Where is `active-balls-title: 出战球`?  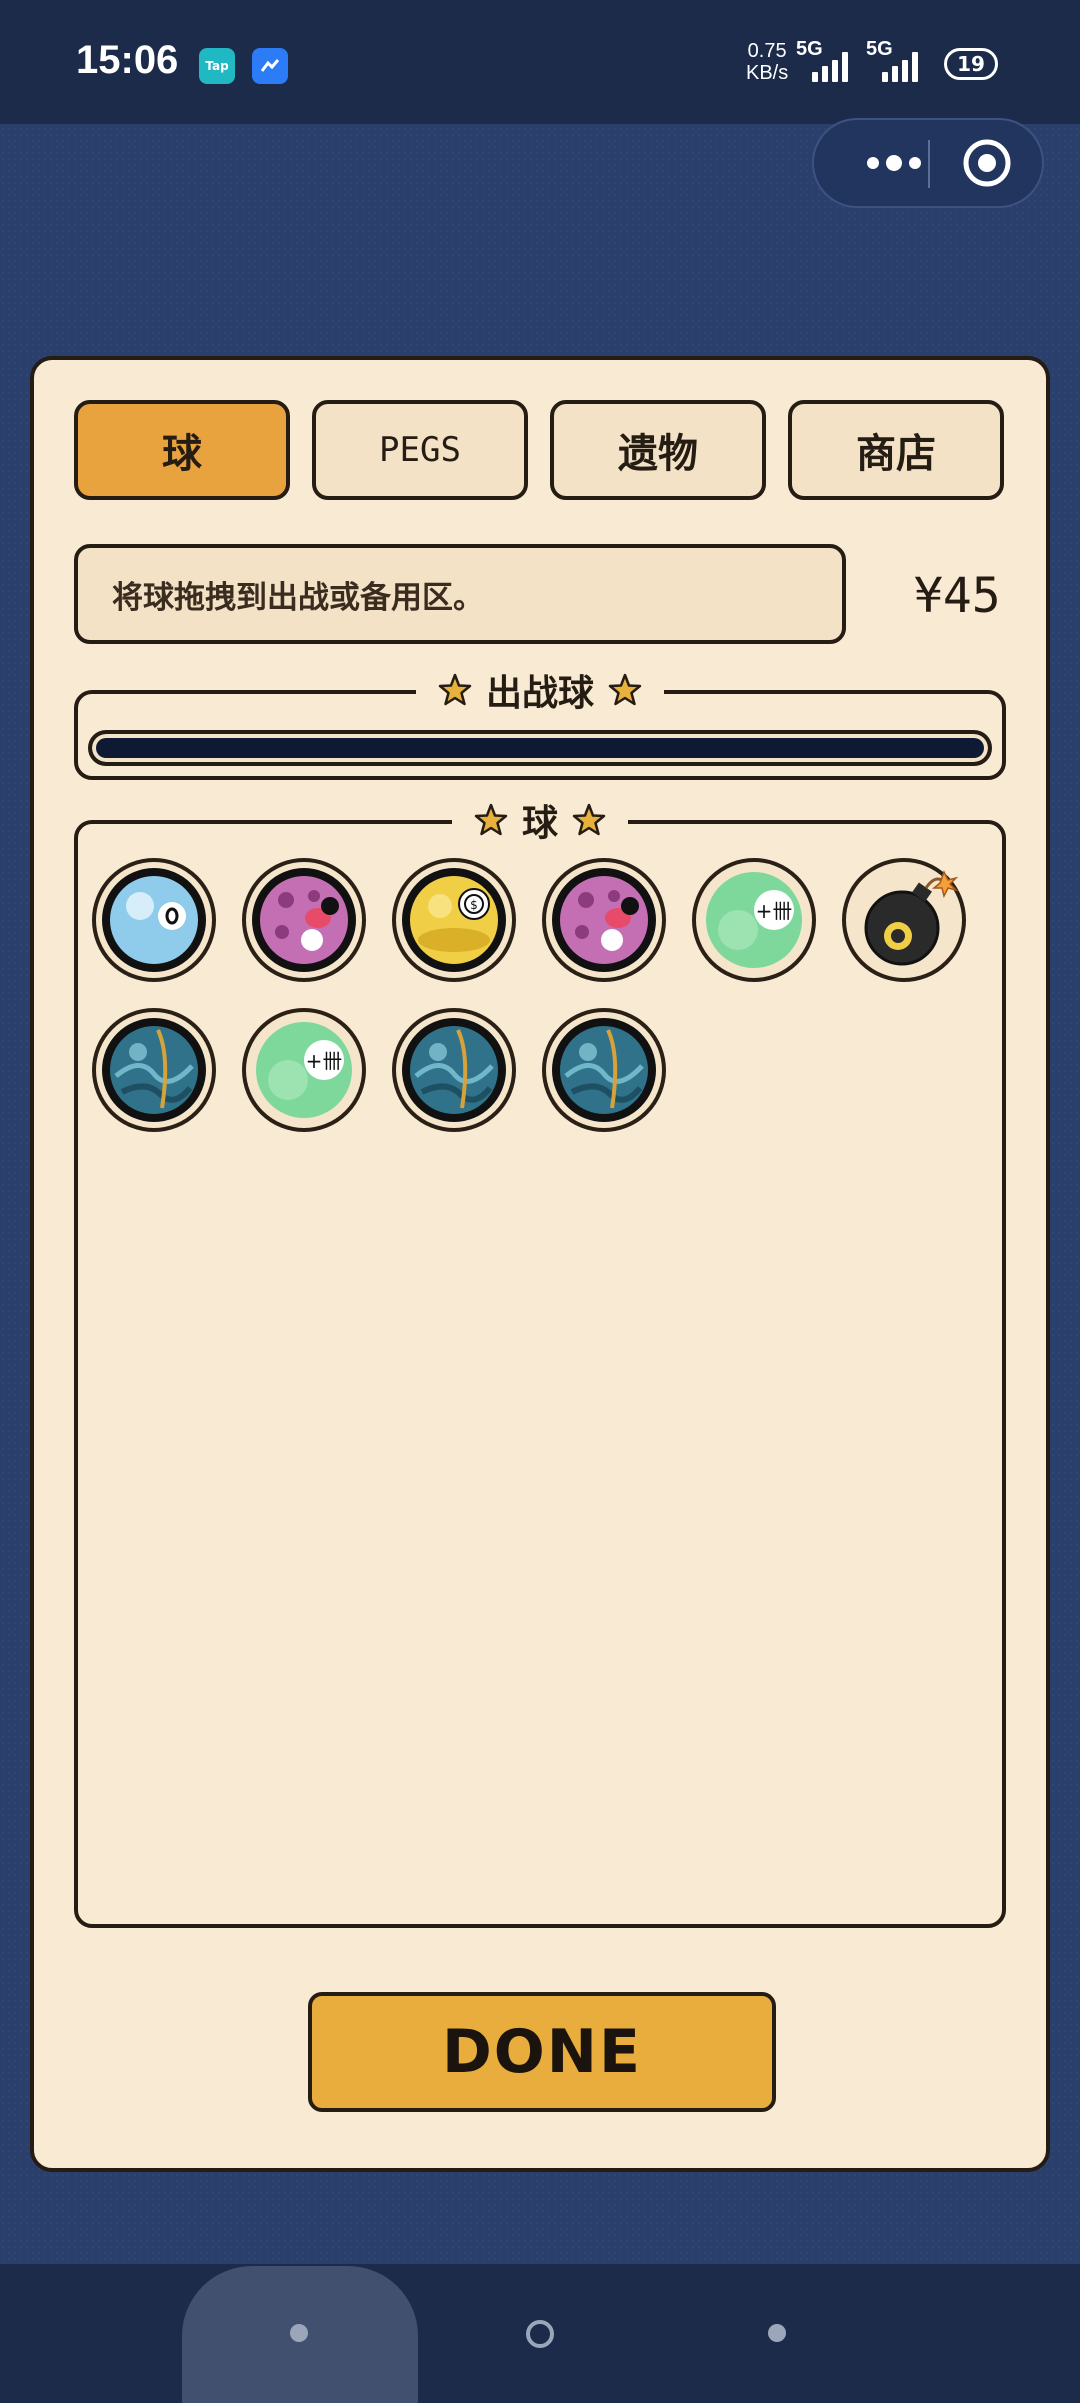 active-balls-title: 出战球 is located at coordinates (540, 690).